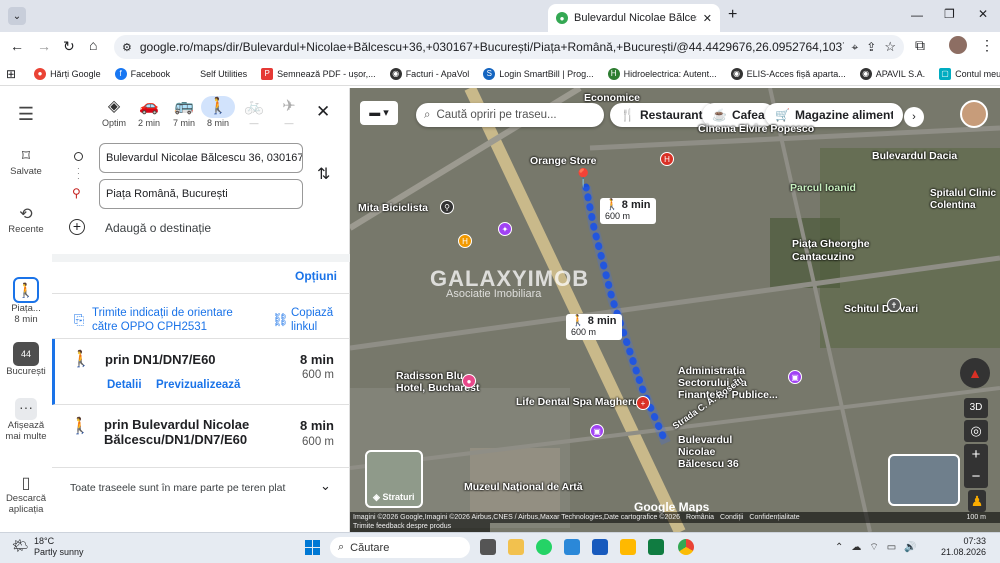 The width and height of the screenshot is (1000, 563). What do you see at coordinates (700, 517) in the screenshot?
I see `country-link: România` at bounding box center [700, 517].